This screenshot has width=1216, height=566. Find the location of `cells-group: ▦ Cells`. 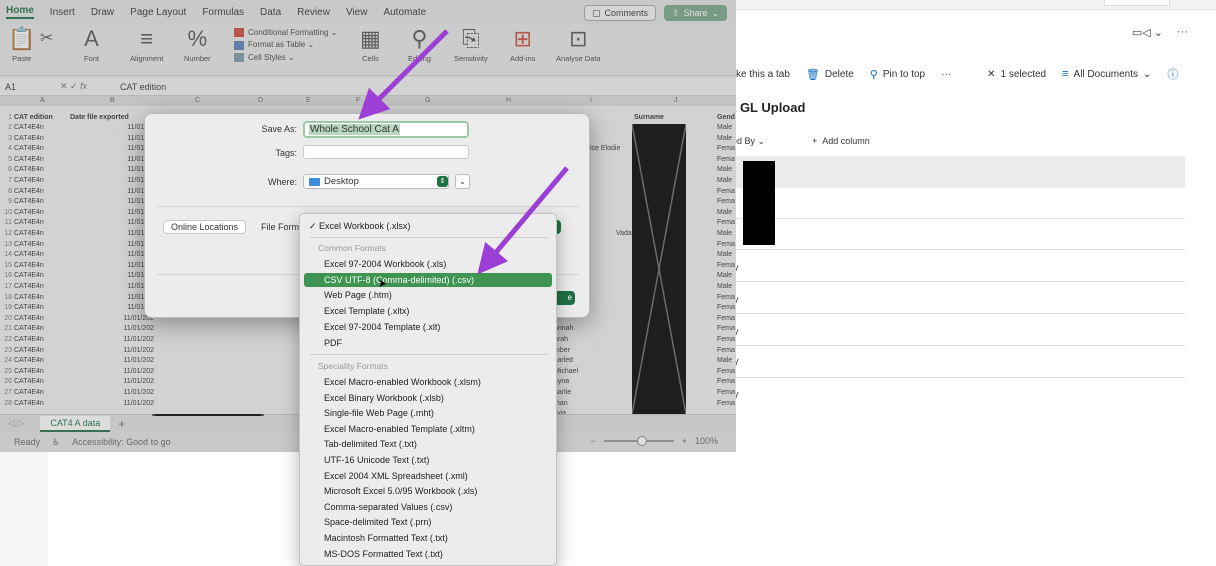

cells-group: ▦ Cells is located at coordinates (370, 44).